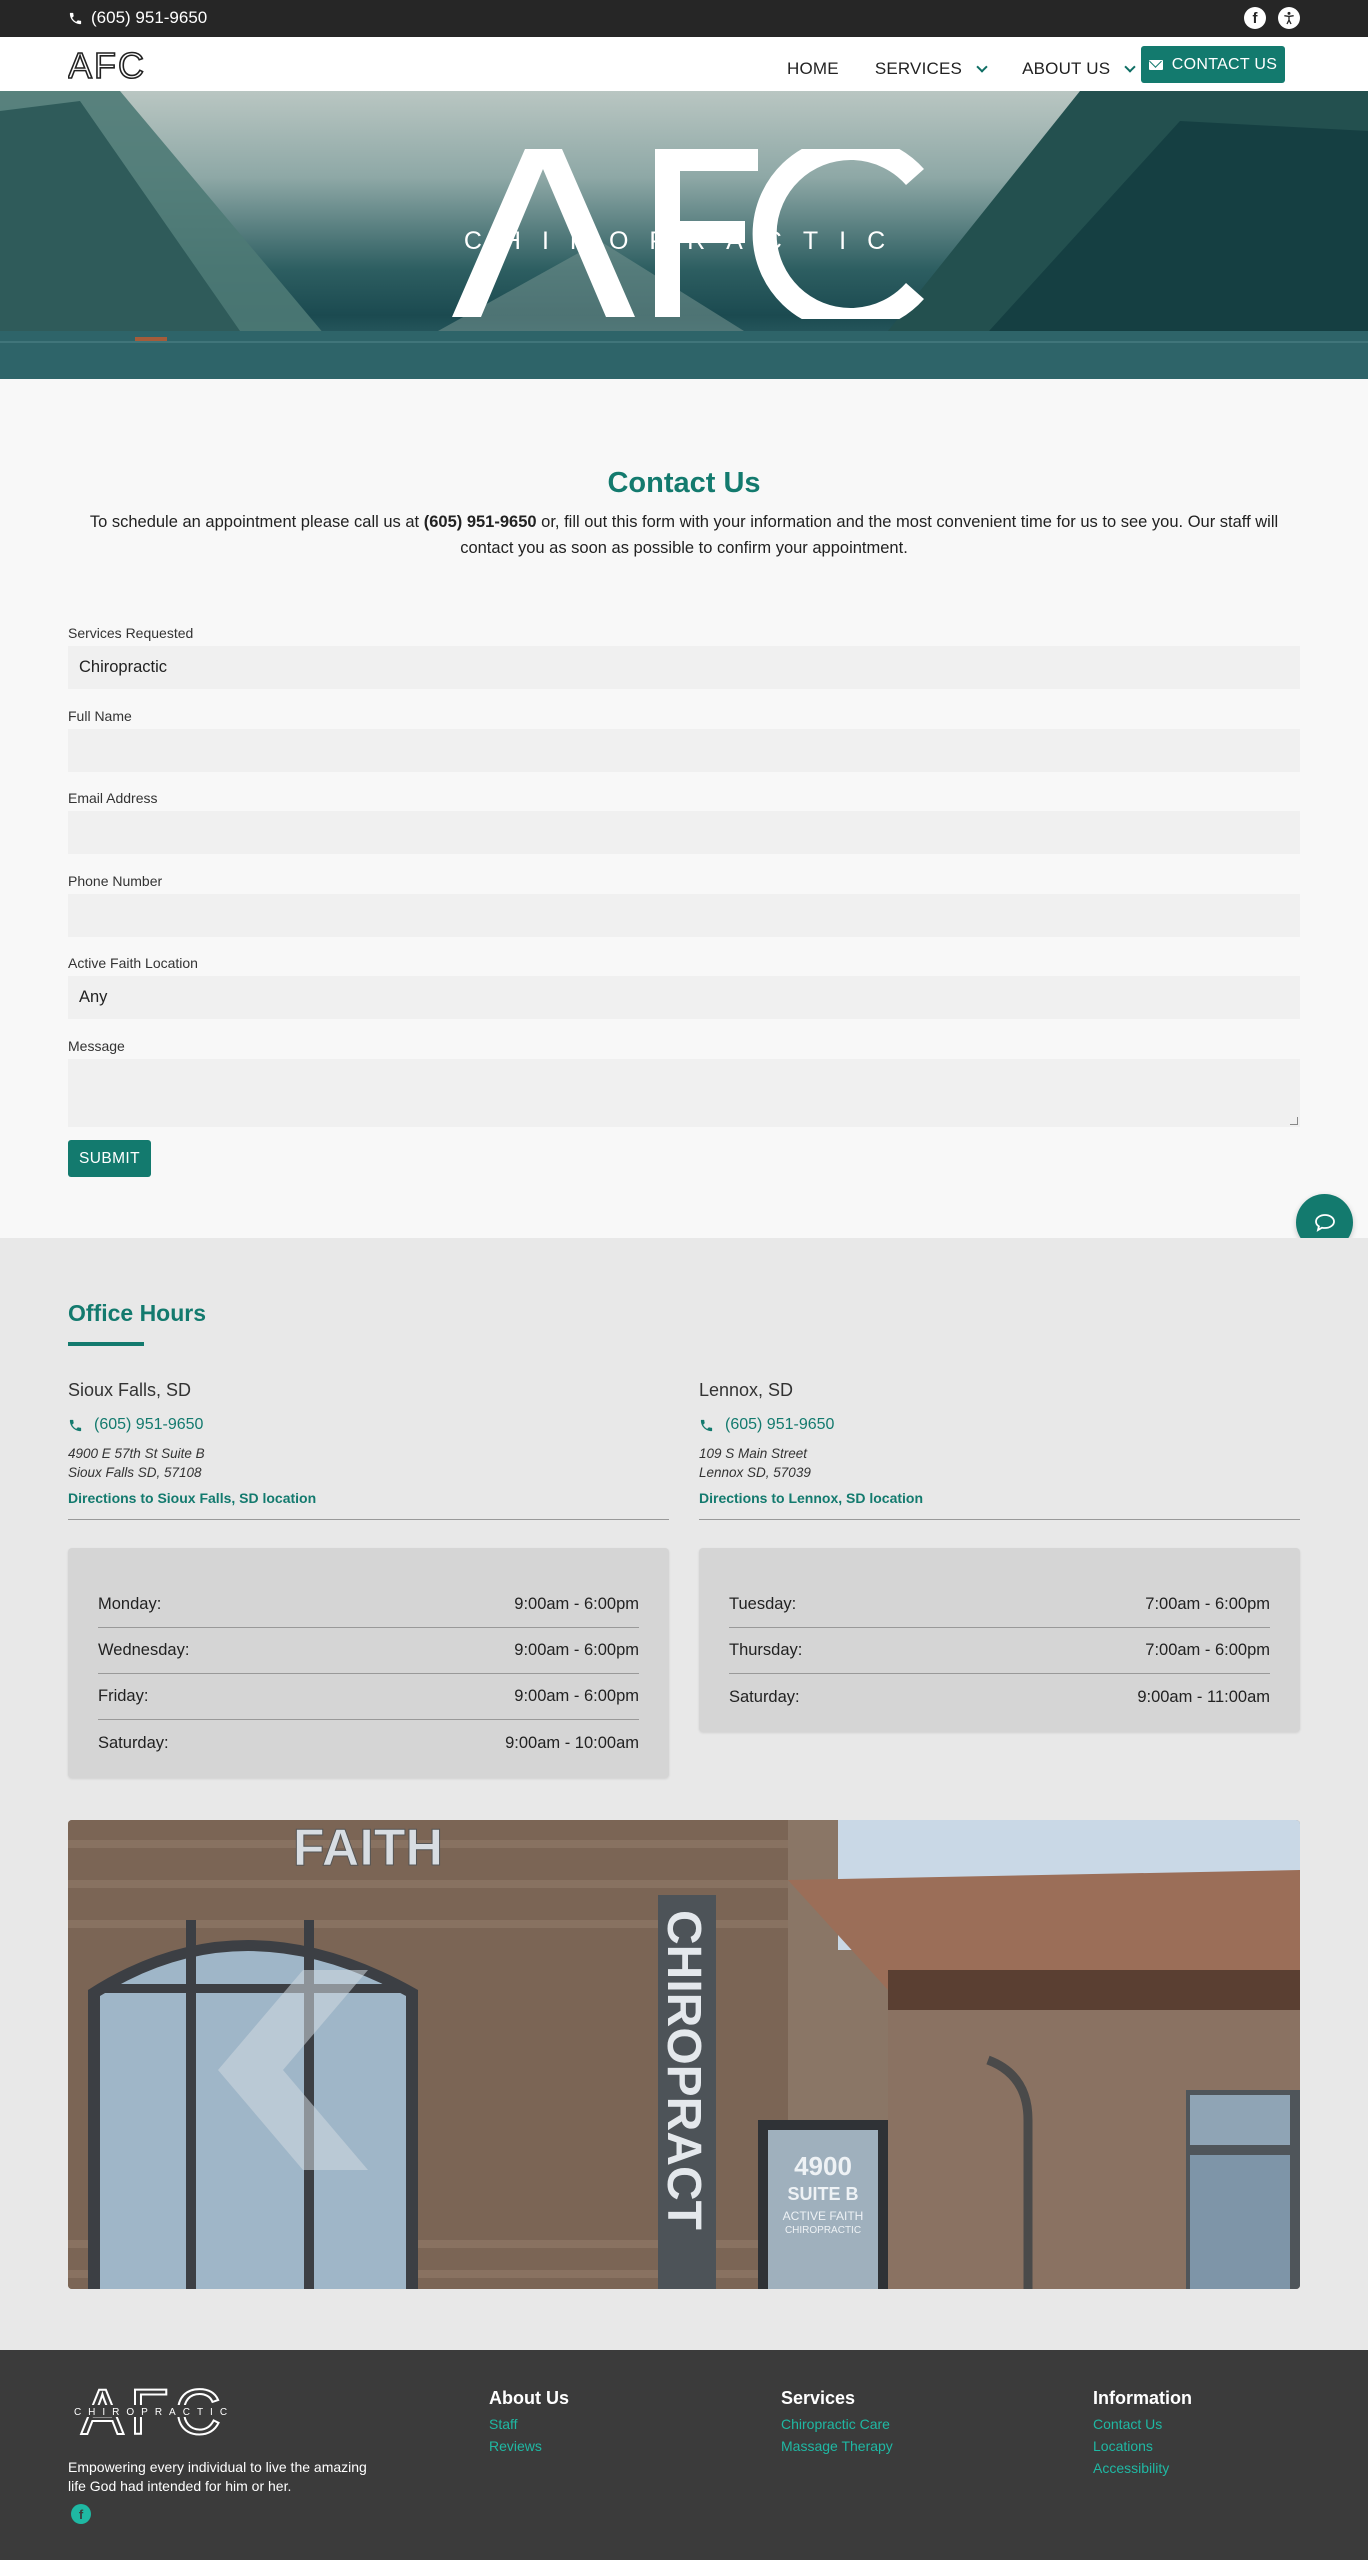  I want to click on phone-input, so click(684, 915).